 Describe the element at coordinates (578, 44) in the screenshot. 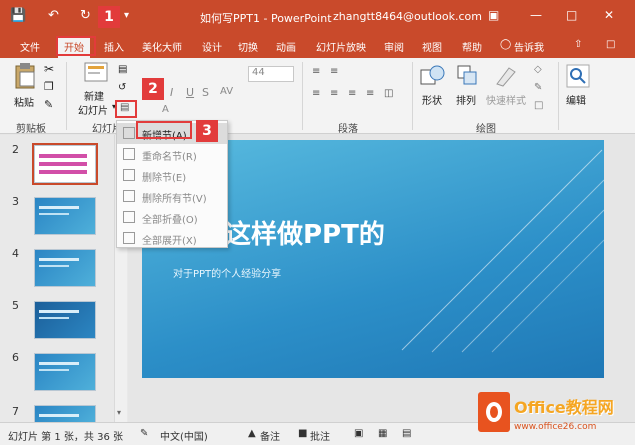

I see `share-icon: ⇧` at that location.